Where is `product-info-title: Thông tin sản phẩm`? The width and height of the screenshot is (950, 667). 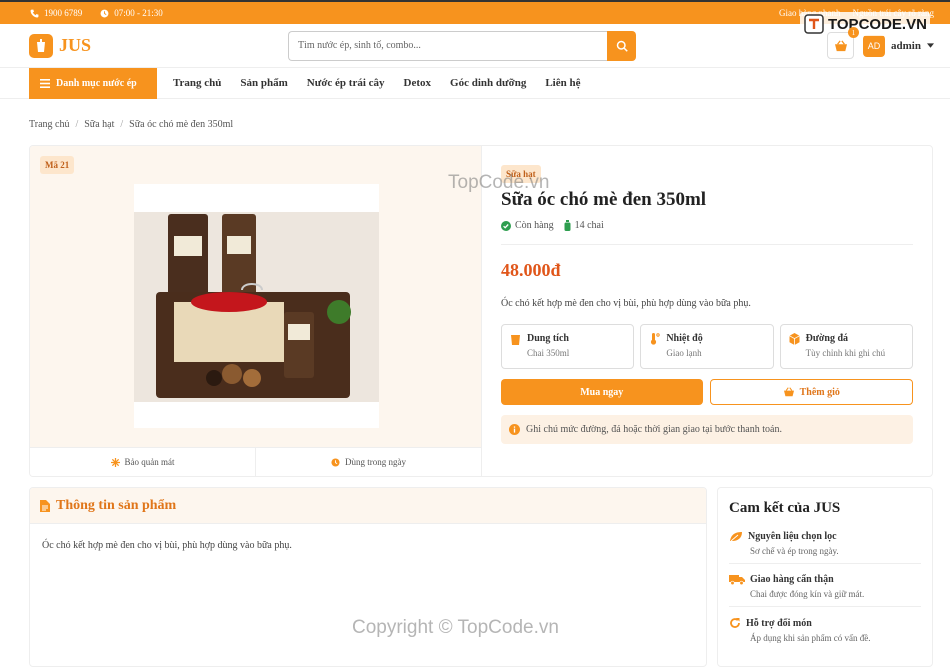
product-info-title: Thông tin sản phẩm is located at coordinates (116, 505).